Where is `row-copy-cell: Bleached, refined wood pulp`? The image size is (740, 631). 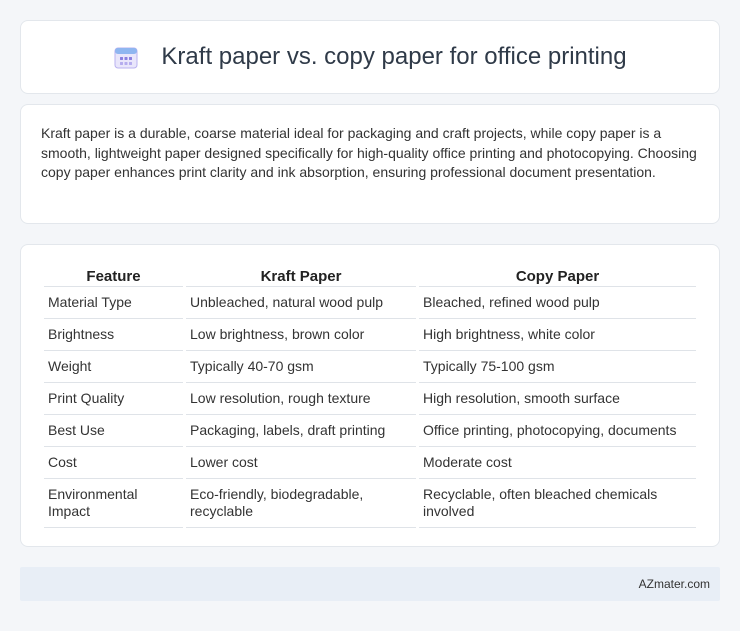 row-copy-cell: Bleached, refined wood pulp is located at coordinates (557, 303).